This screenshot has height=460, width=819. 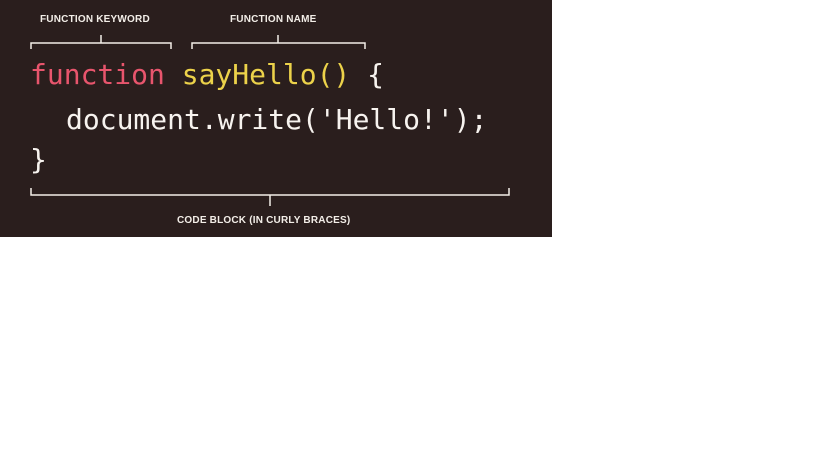 I want to click on code-line-3: }, so click(x=38, y=160).